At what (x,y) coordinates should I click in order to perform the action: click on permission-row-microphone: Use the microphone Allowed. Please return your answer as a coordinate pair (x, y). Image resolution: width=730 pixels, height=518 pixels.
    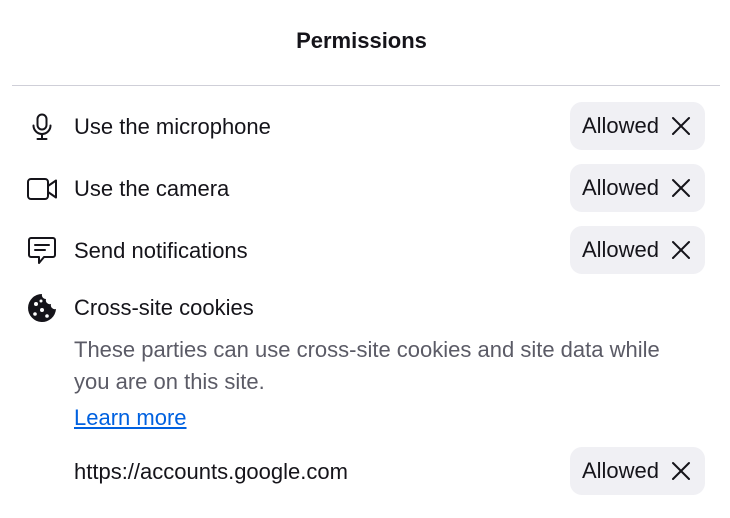
    Looking at the image, I should click on (365, 126).